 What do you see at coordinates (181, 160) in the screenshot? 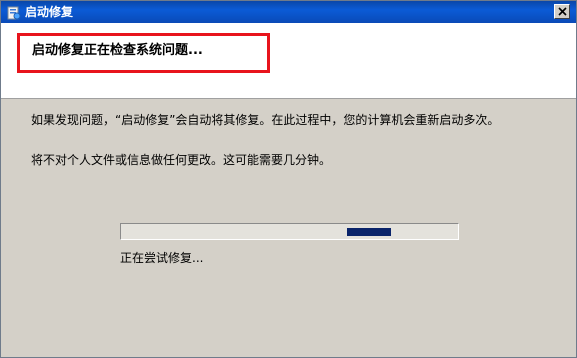
I see `note-text: 将不对个人文件或信息做任何更改。这可能需要几分钟。` at bounding box center [181, 160].